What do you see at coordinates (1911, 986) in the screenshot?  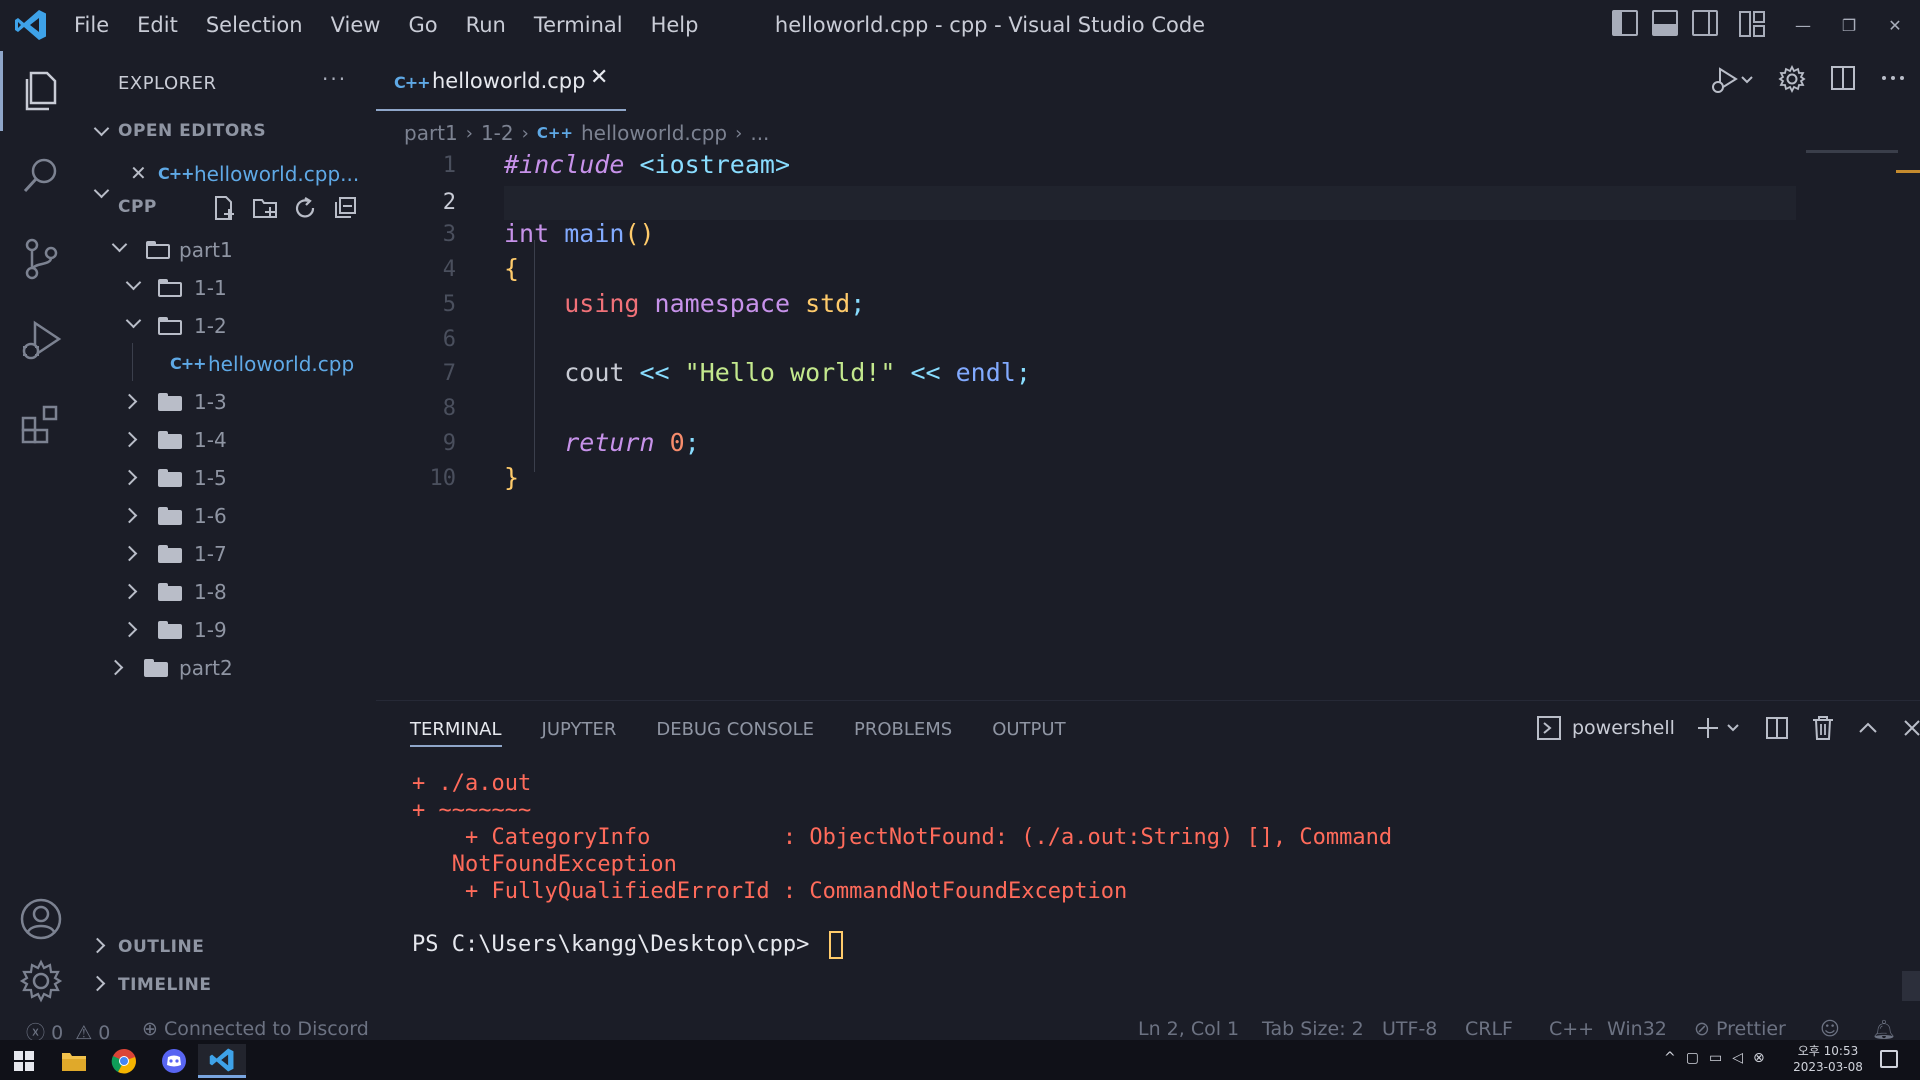 I see `terminal-scrollbar` at bounding box center [1911, 986].